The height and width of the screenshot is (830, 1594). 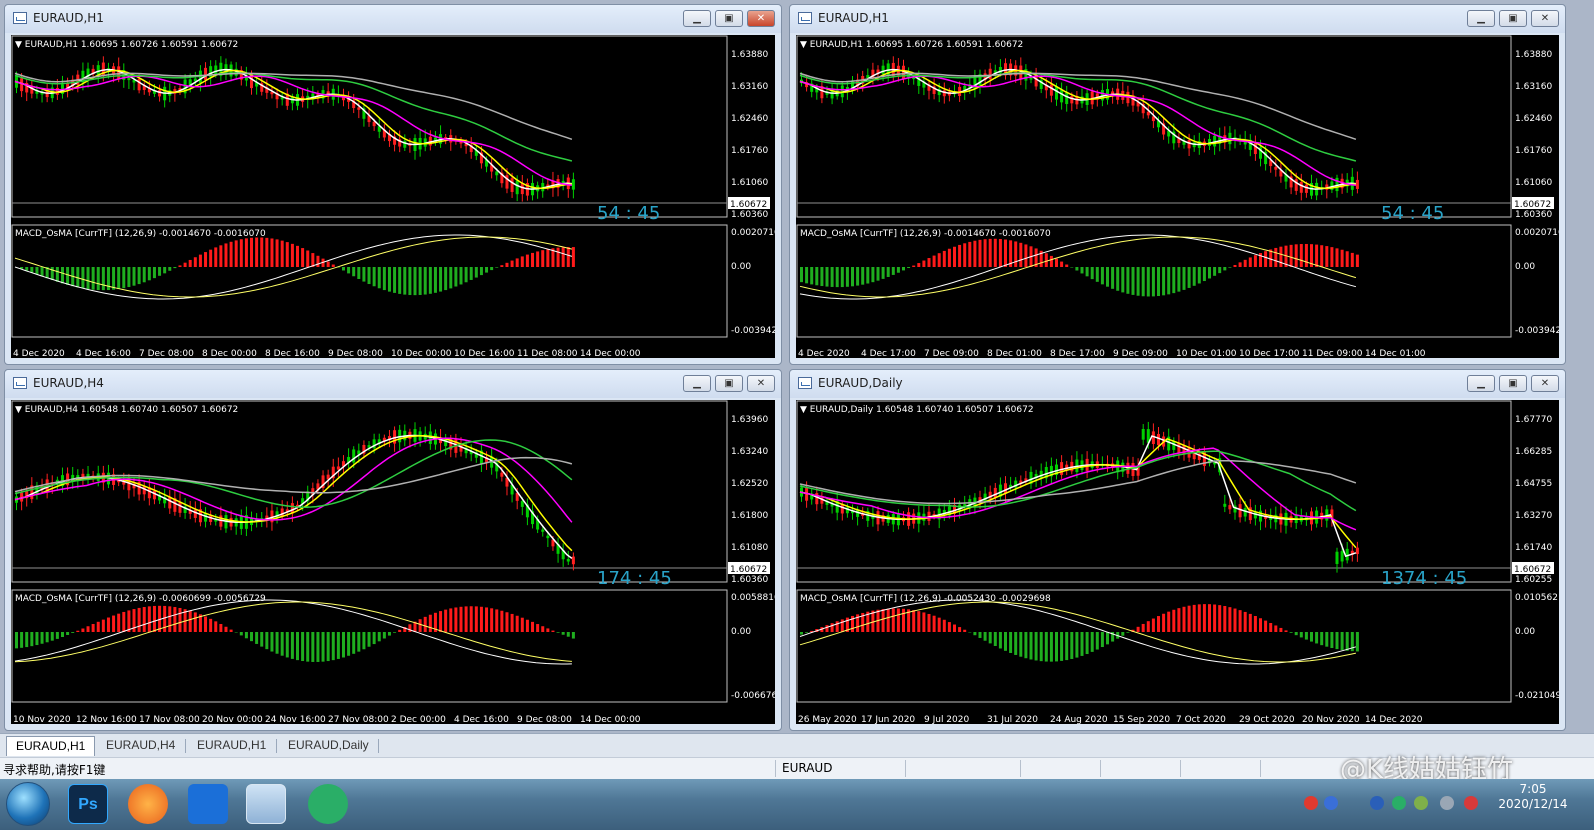 What do you see at coordinates (634, 578) in the screenshot?
I see `bar-countdown-label: 174 : 45` at bounding box center [634, 578].